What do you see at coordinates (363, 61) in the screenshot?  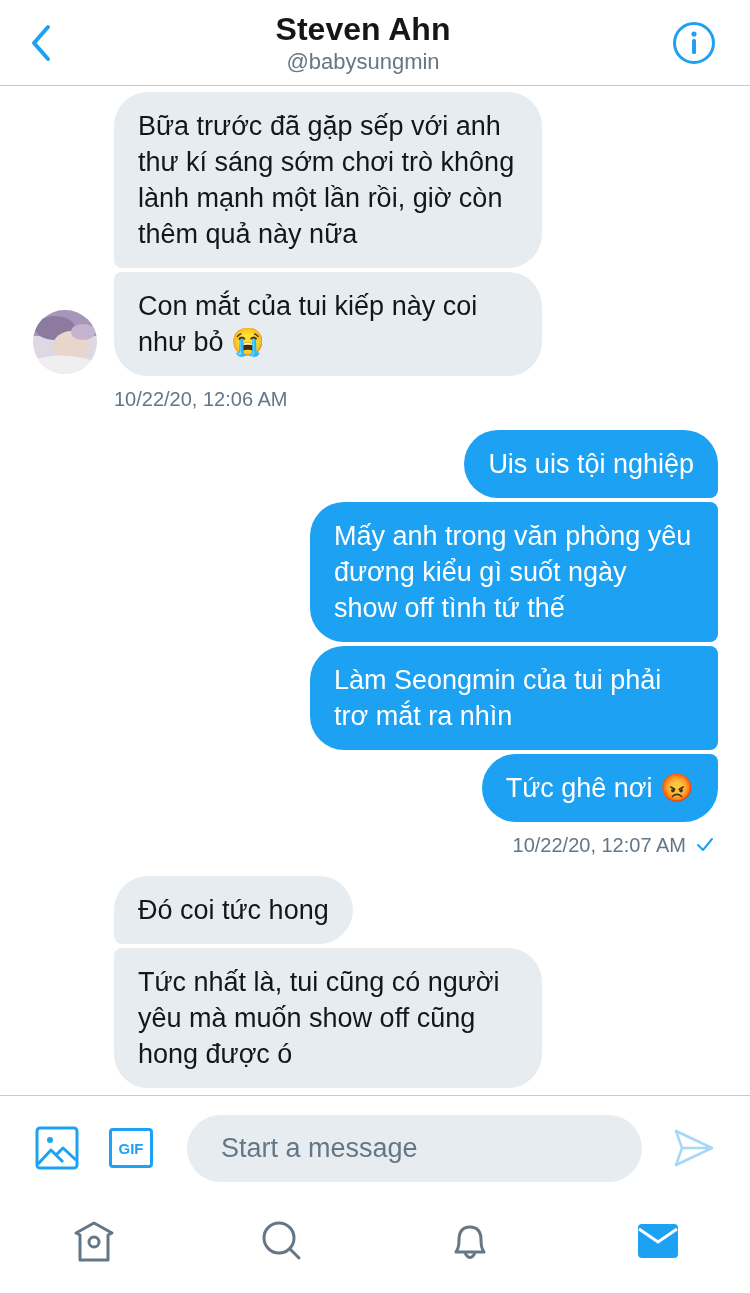 I see `contact-handle: @babysungmin` at bounding box center [363, 61].